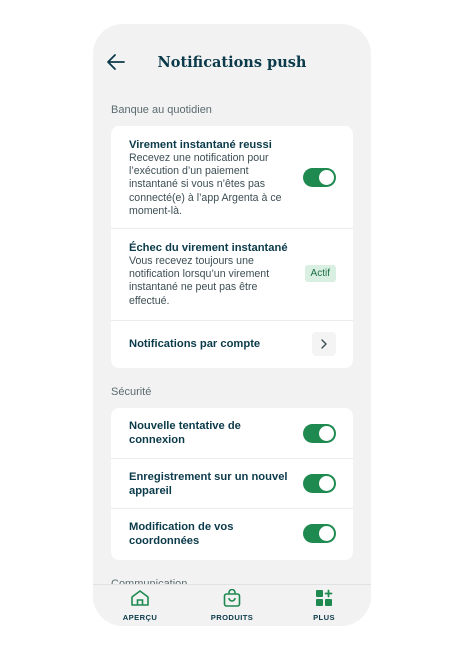 The image size is (464, 650). I want to click on row-title: Enregistrement sur un nouvel appareil, so click(208, 484).